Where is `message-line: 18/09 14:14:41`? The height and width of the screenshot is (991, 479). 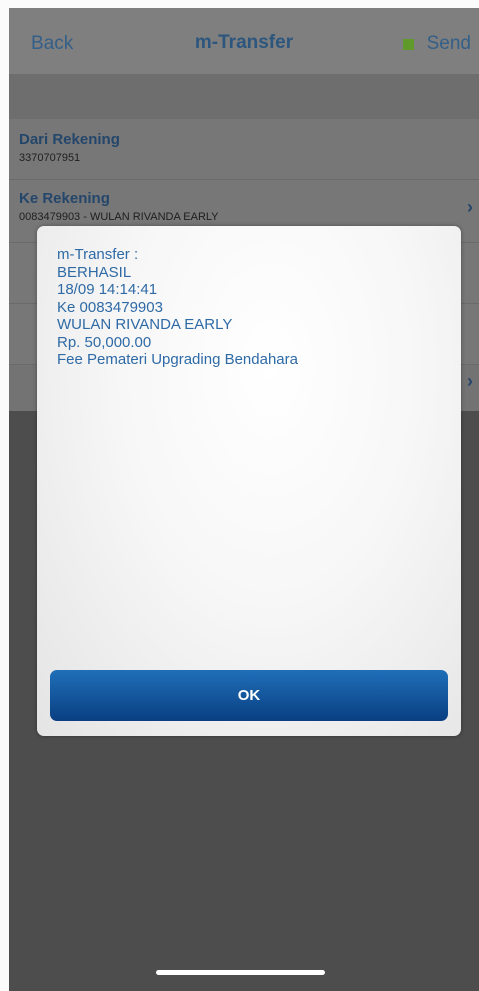
message-line: 18/09 14:14:41 is located at coordinates (107, 289).